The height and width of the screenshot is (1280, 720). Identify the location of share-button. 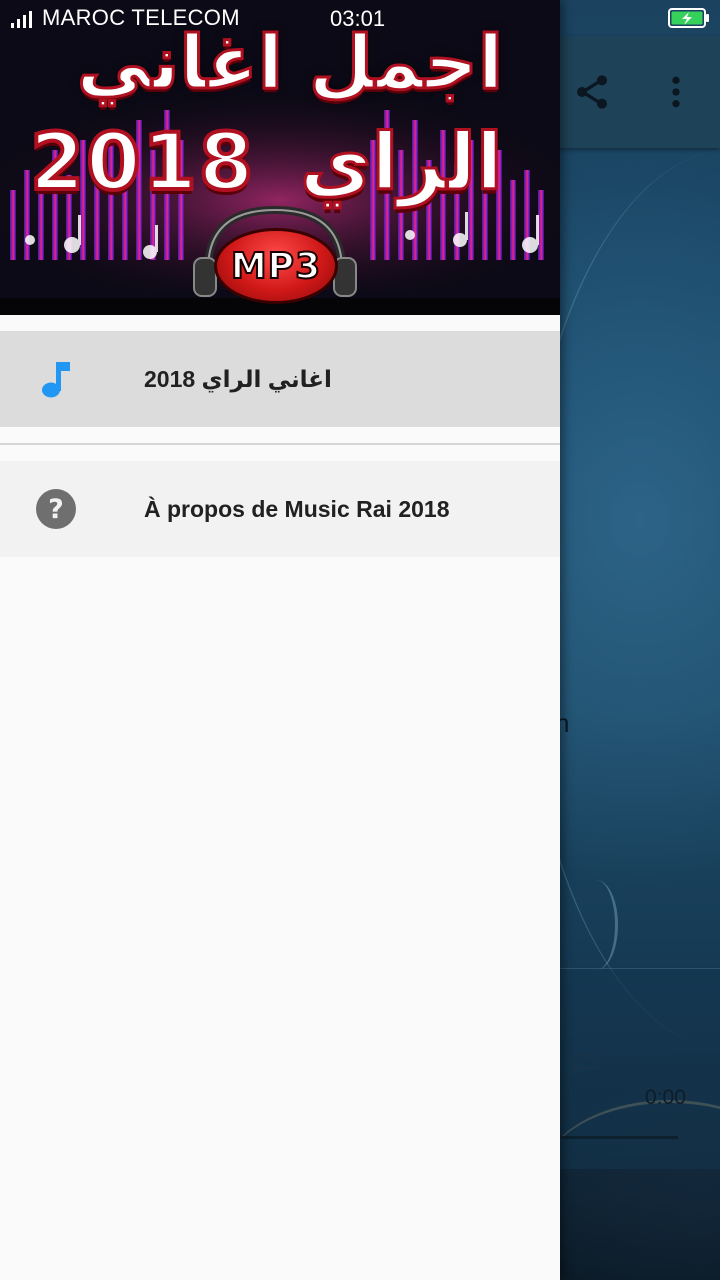
(592, 92).